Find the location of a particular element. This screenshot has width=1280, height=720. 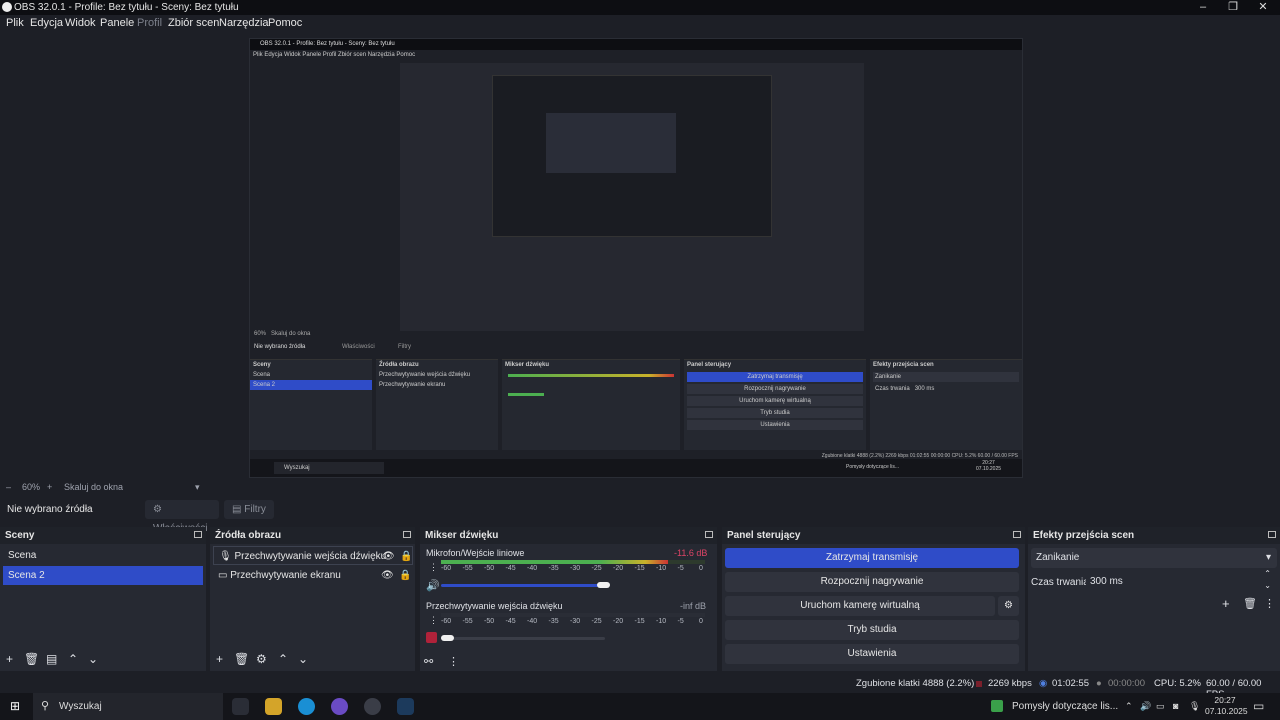

muted-speaker-icon is located at coordinates (431, 637).